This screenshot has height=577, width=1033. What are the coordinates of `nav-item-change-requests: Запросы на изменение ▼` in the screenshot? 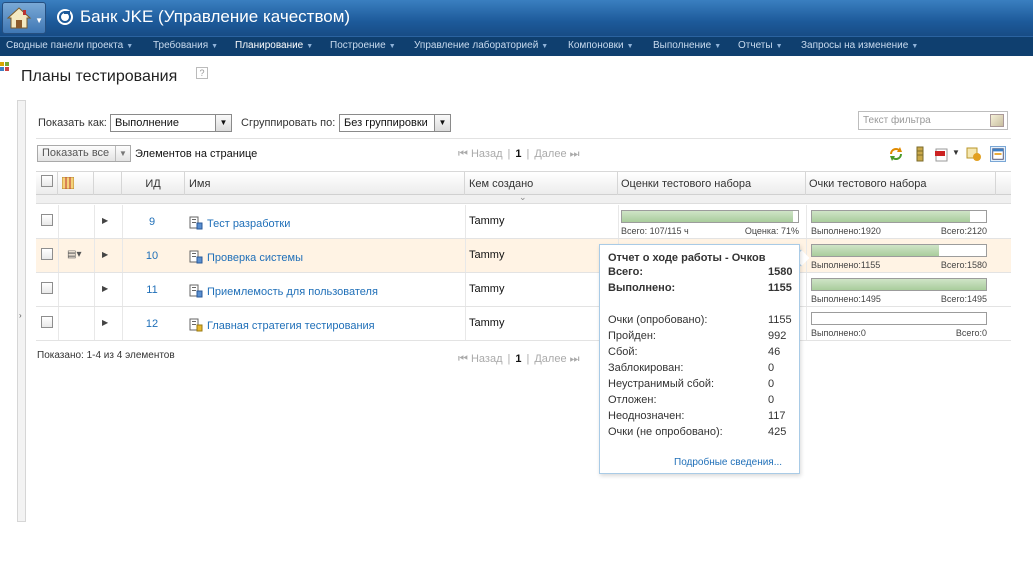 It's located at (859, 45).